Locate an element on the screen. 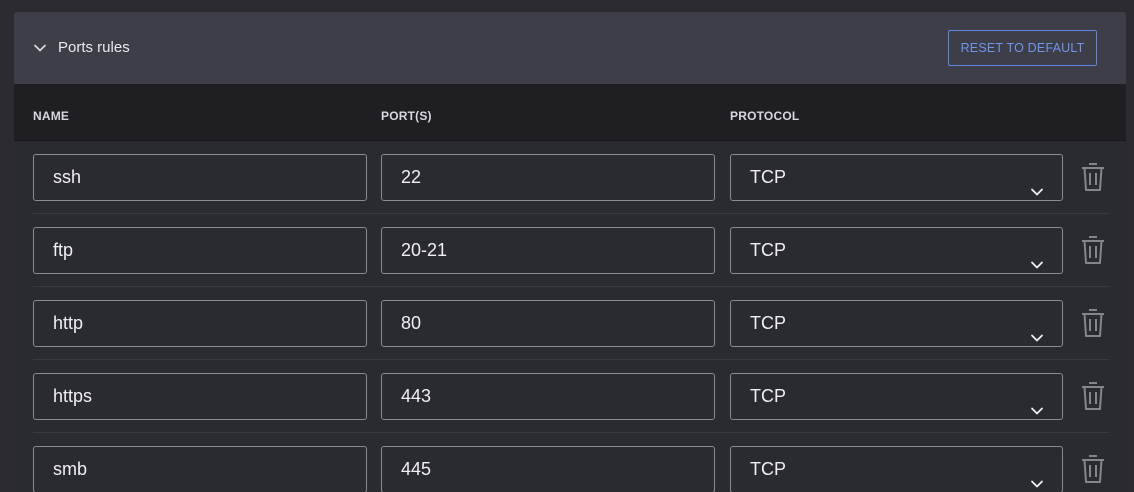 The height and width of the screenshot is (492, 1134). rule-ports-input: 22 is located at coordinates (548, 177).